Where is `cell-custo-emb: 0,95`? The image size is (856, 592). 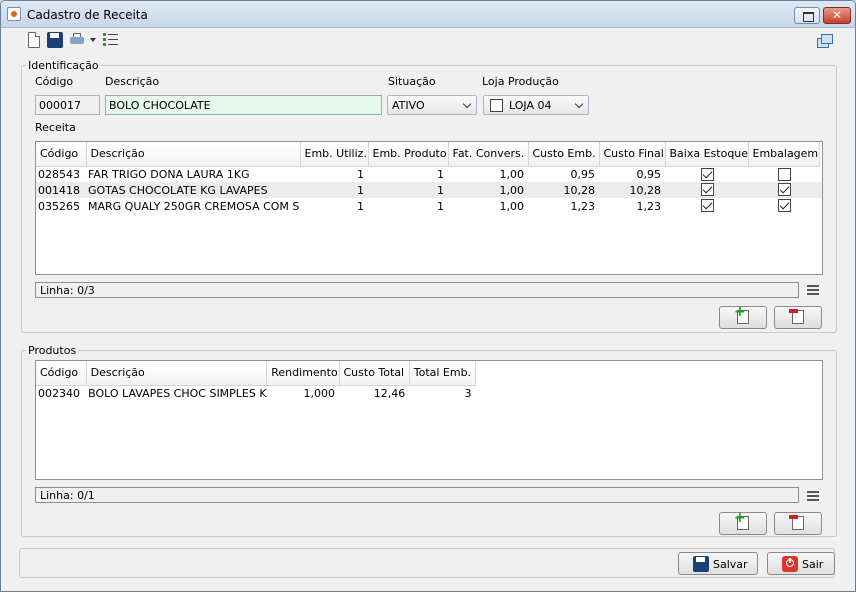
cell-custo-emb: 0,95 is located at coordinates (583, 174).